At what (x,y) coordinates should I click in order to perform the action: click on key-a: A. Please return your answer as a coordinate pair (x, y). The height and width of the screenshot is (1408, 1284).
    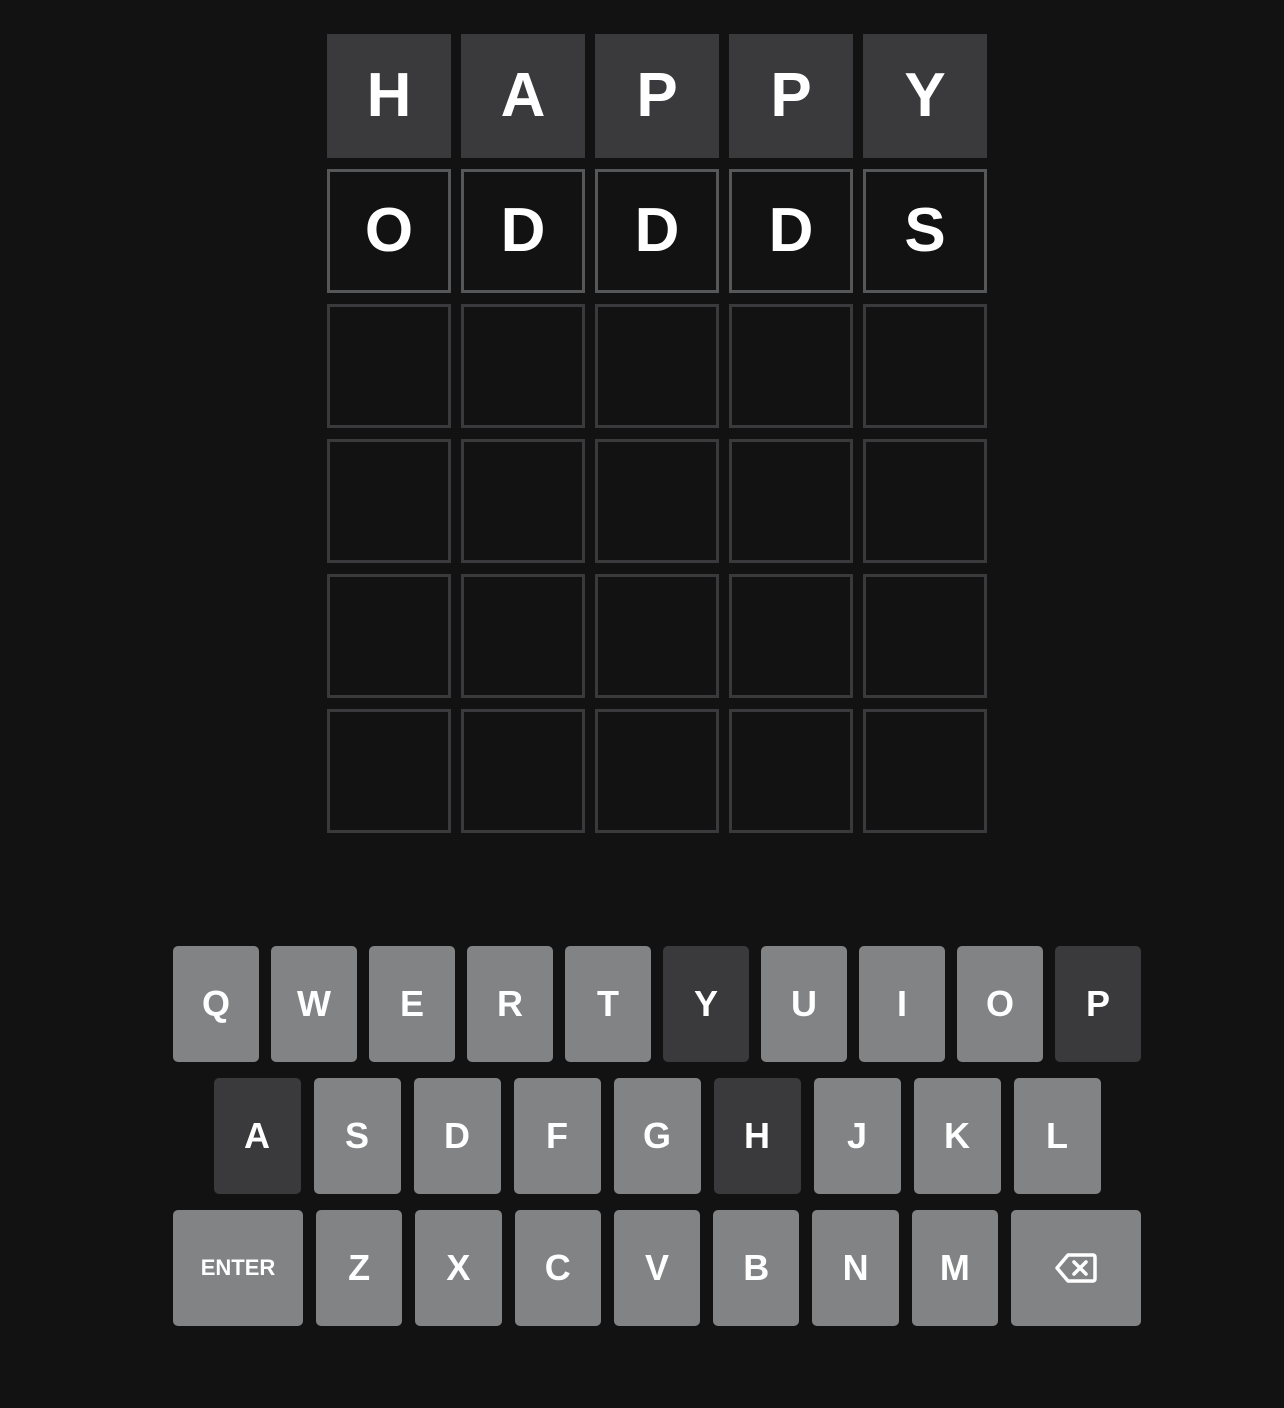
    Looking at the image, I should click on (257, 1136).